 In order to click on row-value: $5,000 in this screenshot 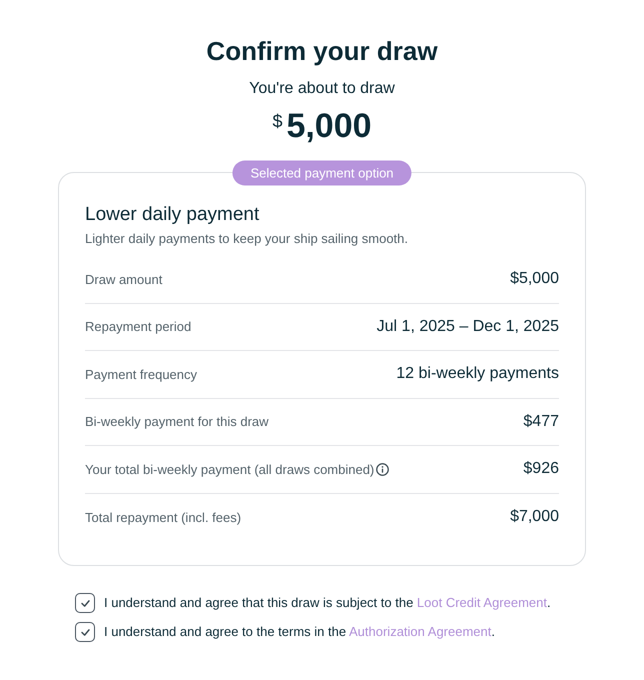, I will do `click(534, 279)`.